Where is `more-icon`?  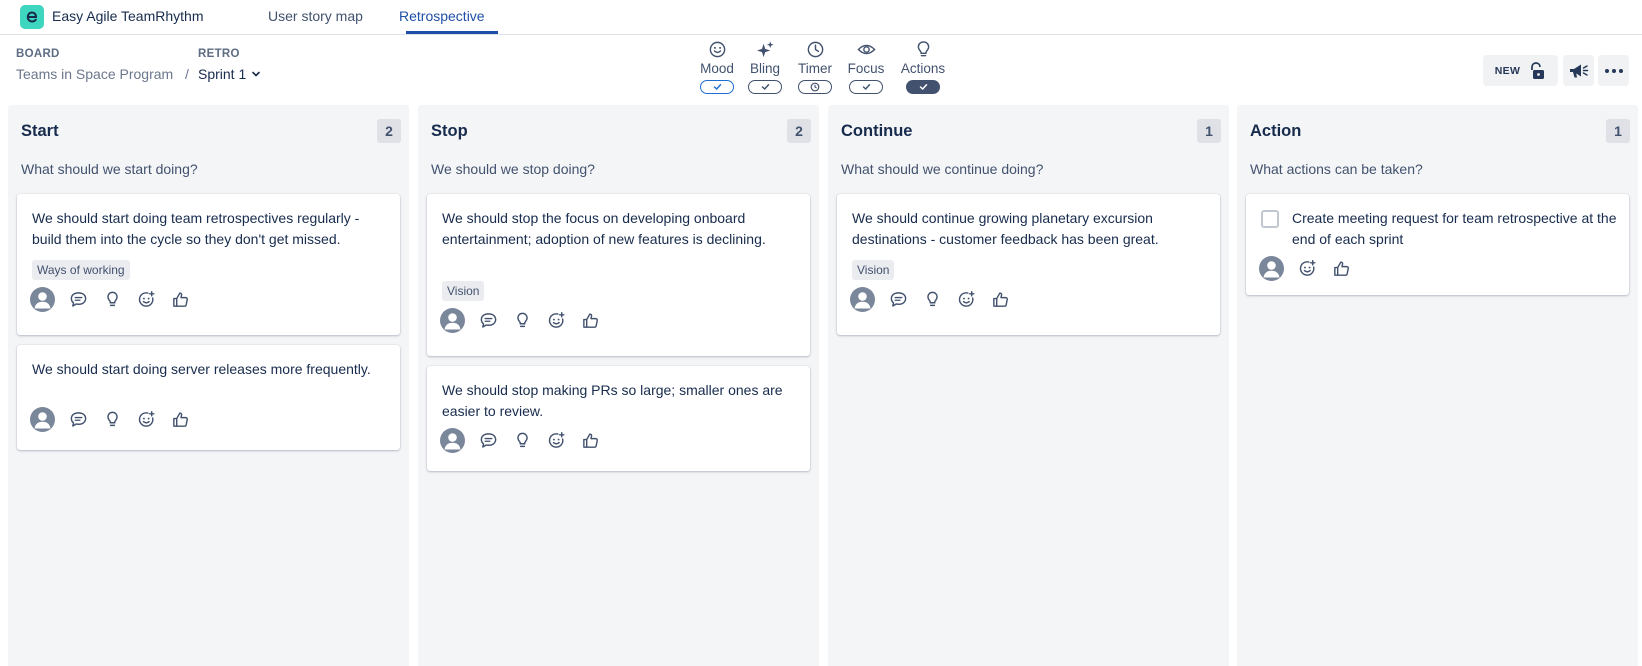 more-icon is located at coordinates (1613, 70).